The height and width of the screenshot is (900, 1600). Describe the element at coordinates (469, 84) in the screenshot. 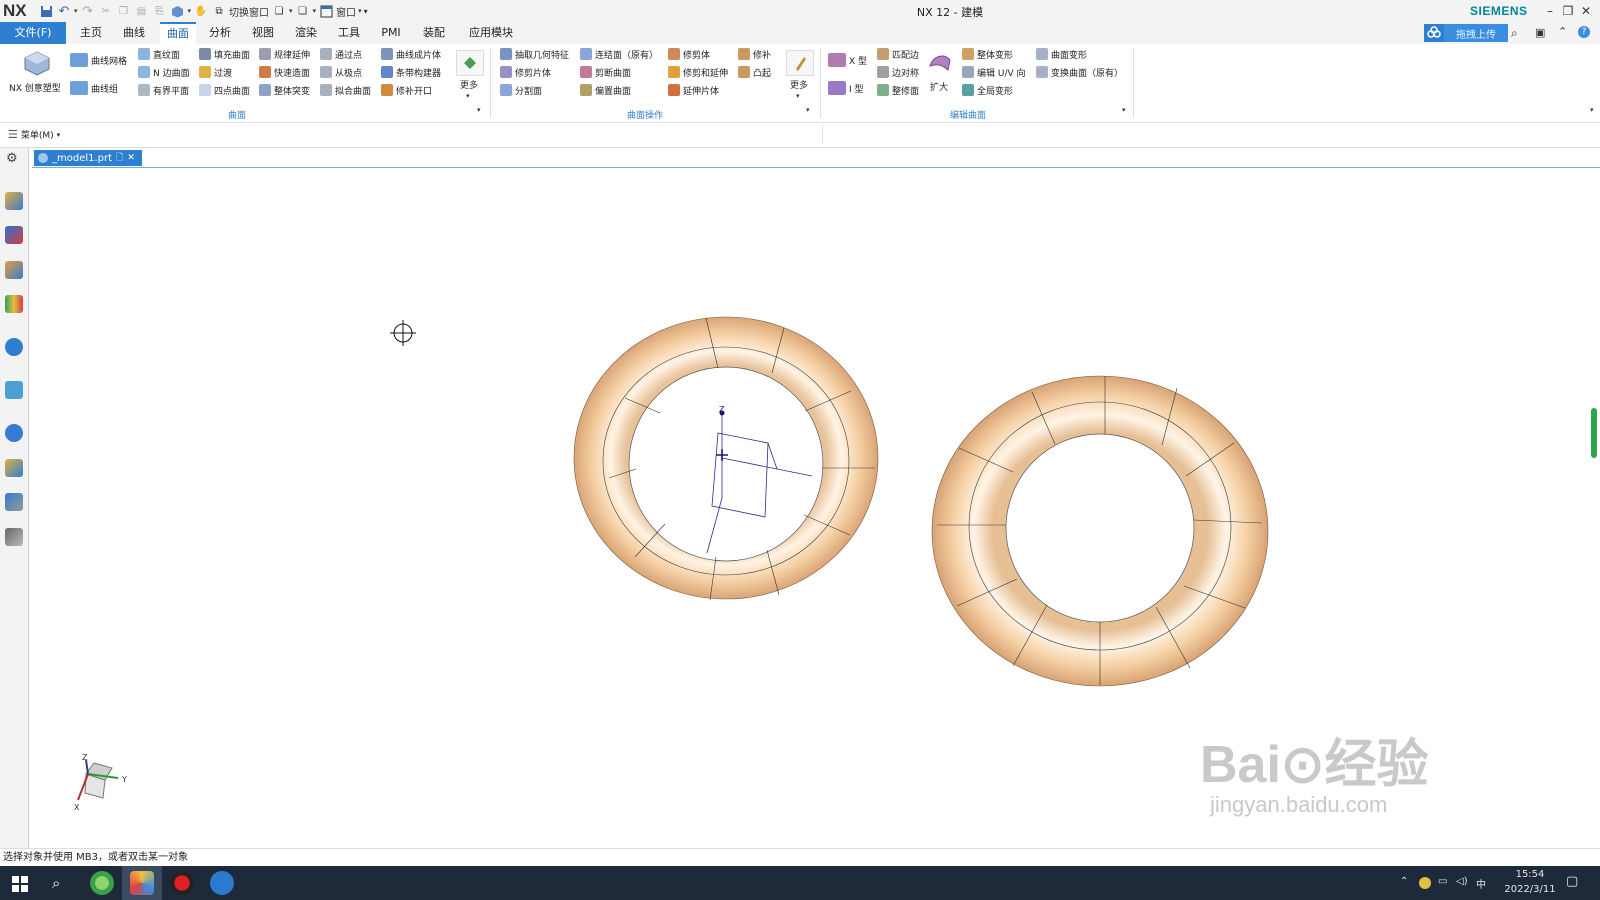

I see `surface-more-button: 更多` at that location.